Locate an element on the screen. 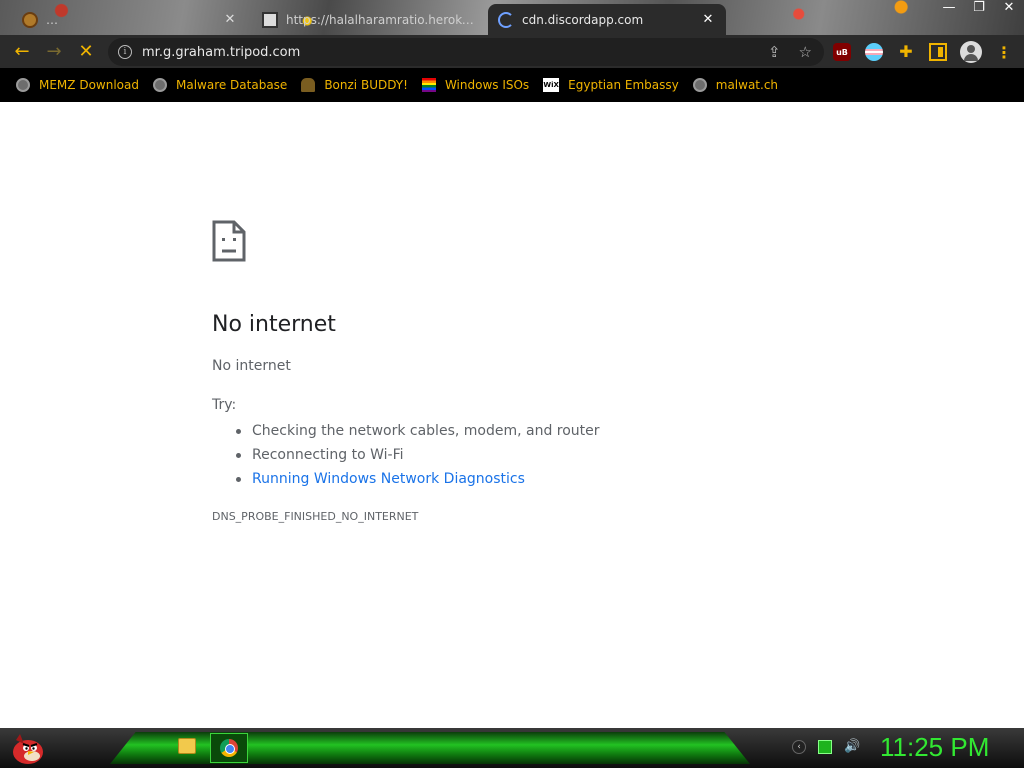  taskbar: ‹ 🔊 11:25 PM is located at coordinates (512, 748).